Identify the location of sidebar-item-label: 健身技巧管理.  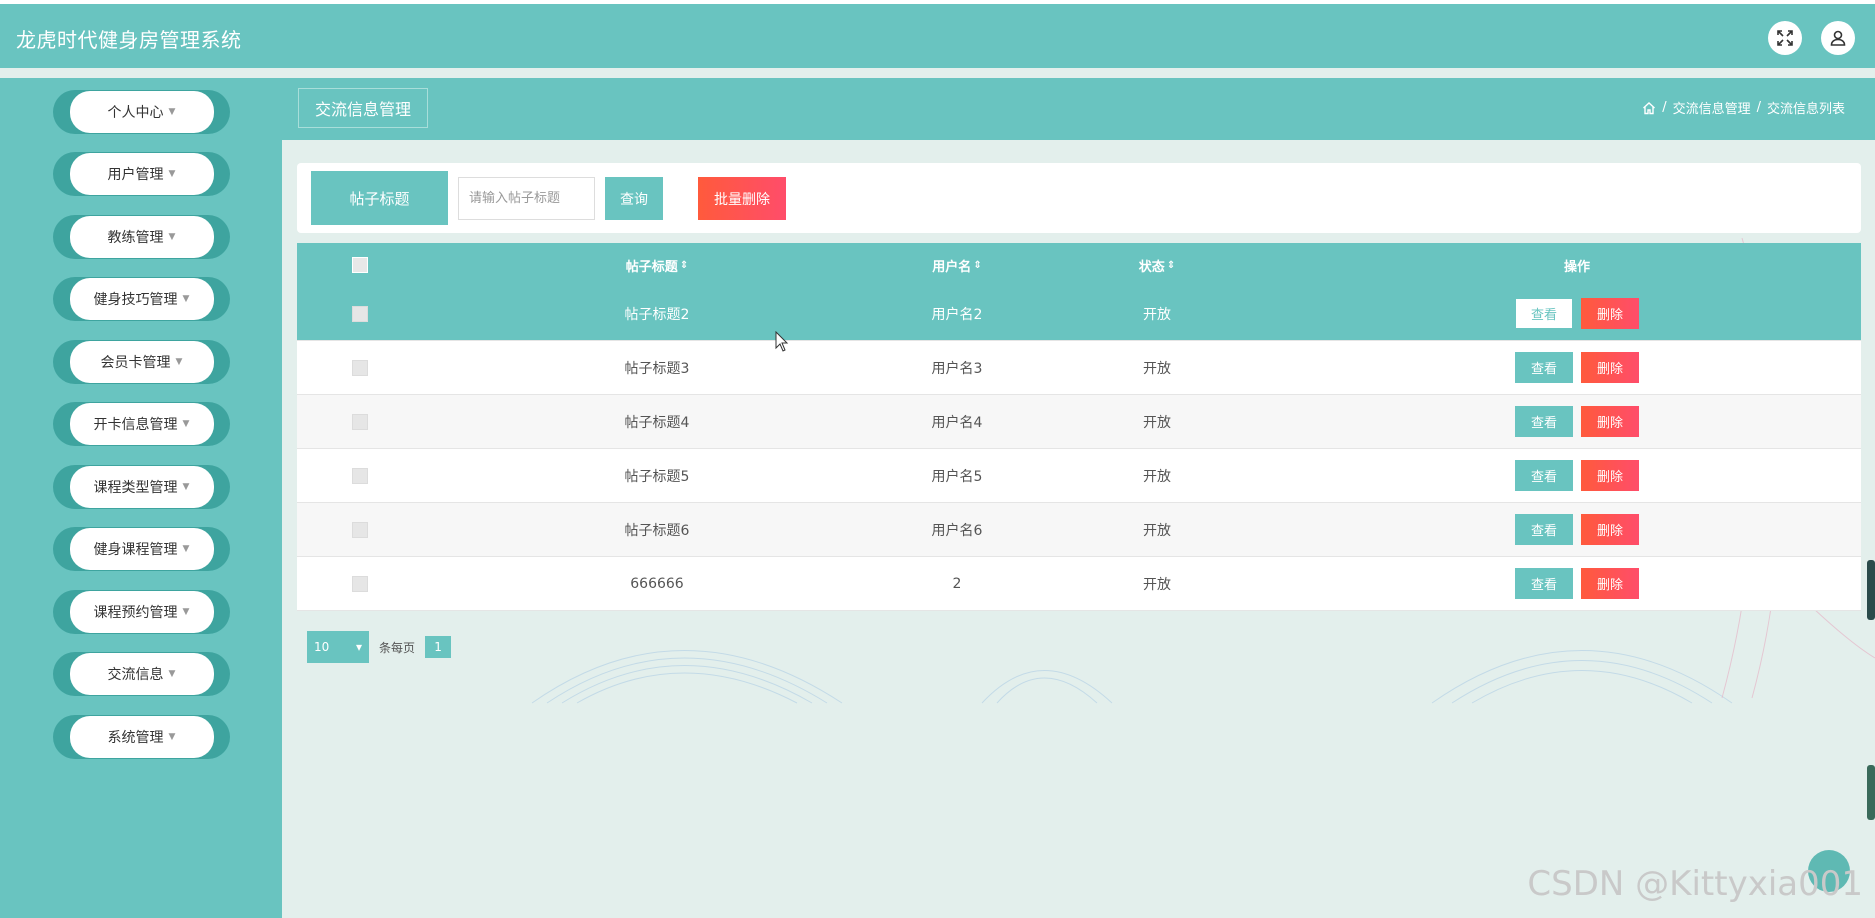
(135, 300).